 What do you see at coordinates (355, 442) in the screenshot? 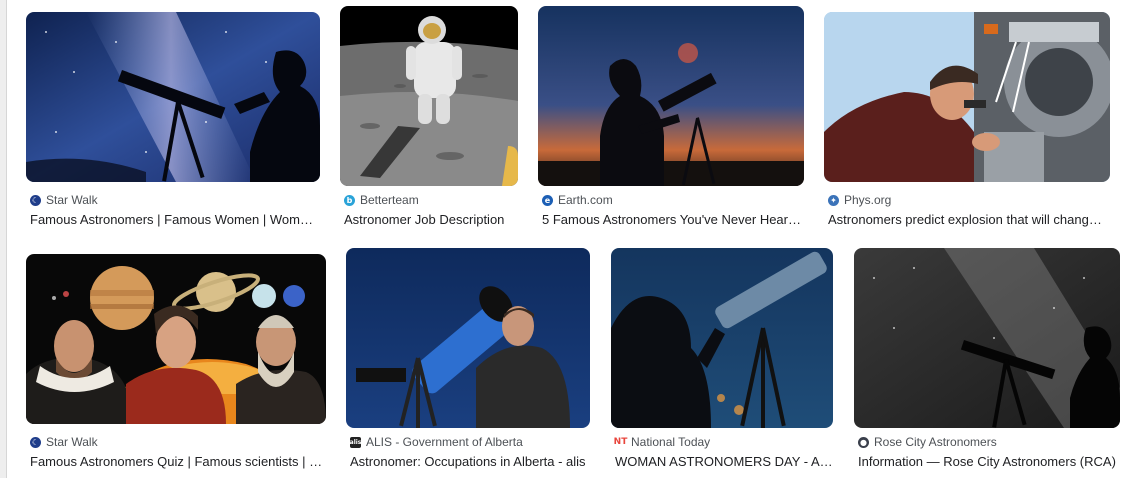
I see `alis-icon: alis` at bounding box center [355, 442].